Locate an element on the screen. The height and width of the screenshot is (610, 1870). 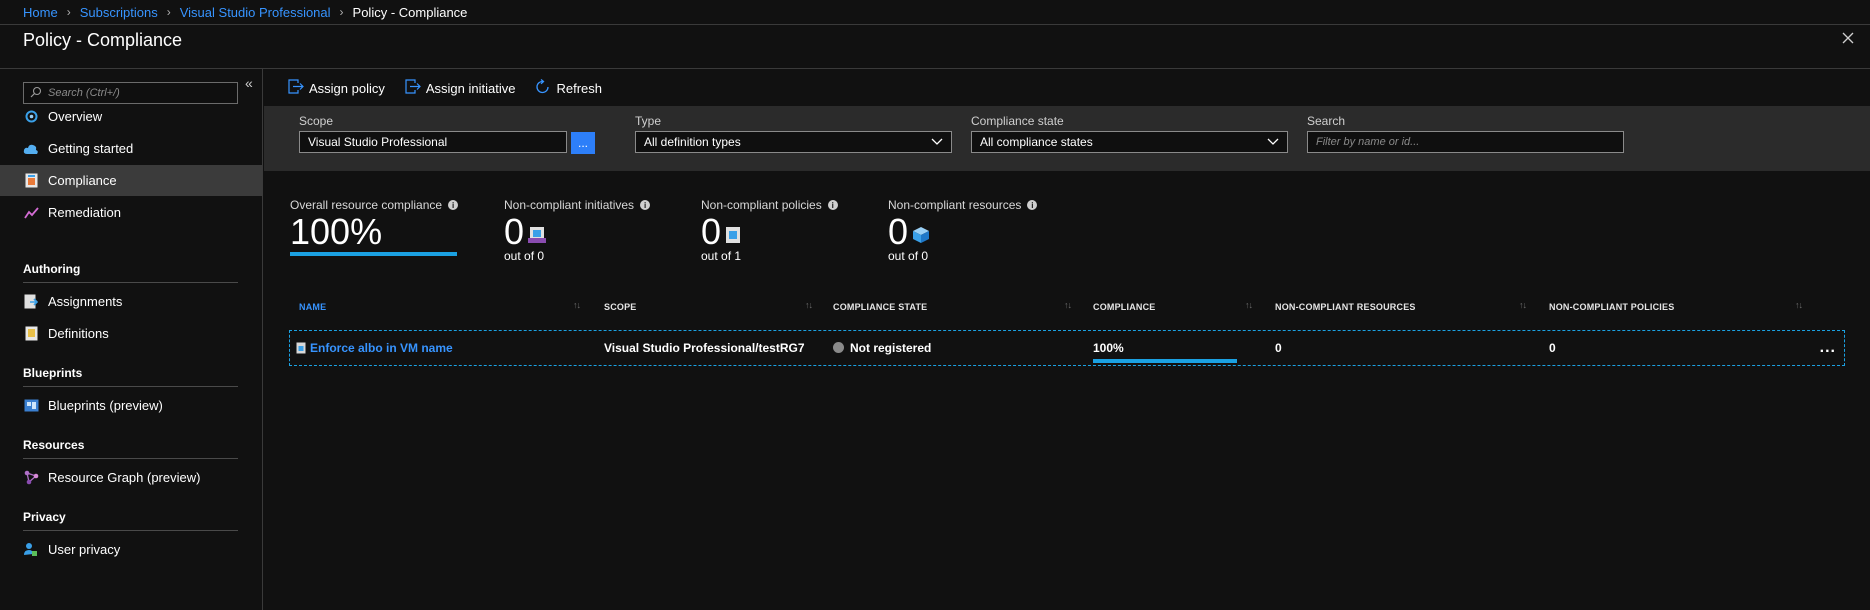
row-name-link: Enforce albo in VM name is located at coordinates (374, 349).